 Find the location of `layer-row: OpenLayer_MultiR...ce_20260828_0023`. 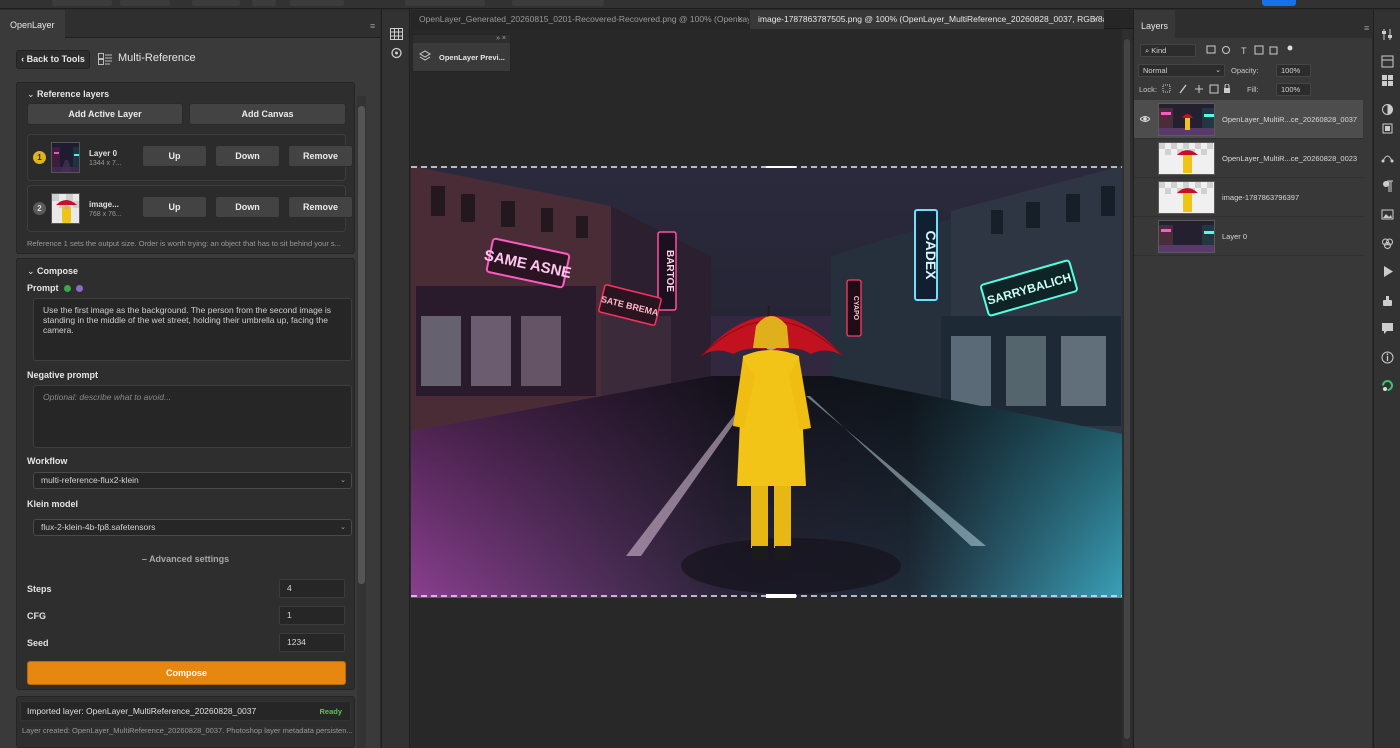

layer-row: OpenLayer_MultiR...ce_20260828_0023 is located at coordinates (1248, 158).